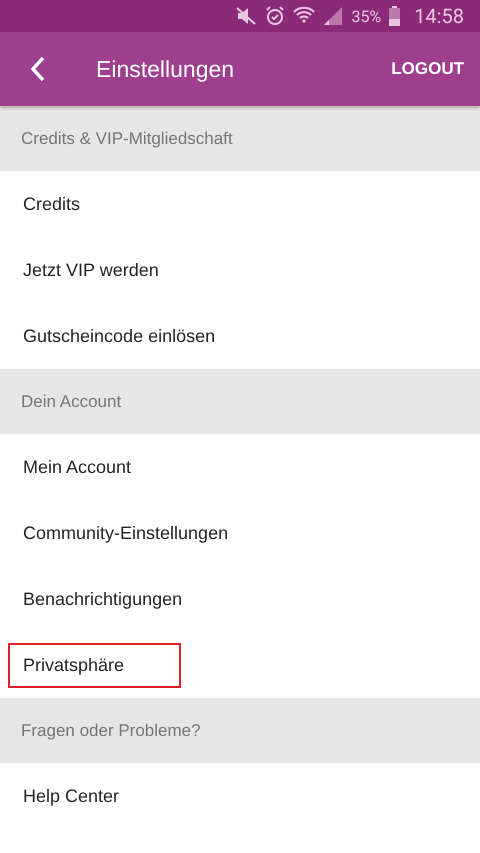 The image size is (480, 853). What do you see at coordinates (91, 270) in the screenshot?
I see `settings-item: Jetzt VIP werden` at bounding box center [91, 270].